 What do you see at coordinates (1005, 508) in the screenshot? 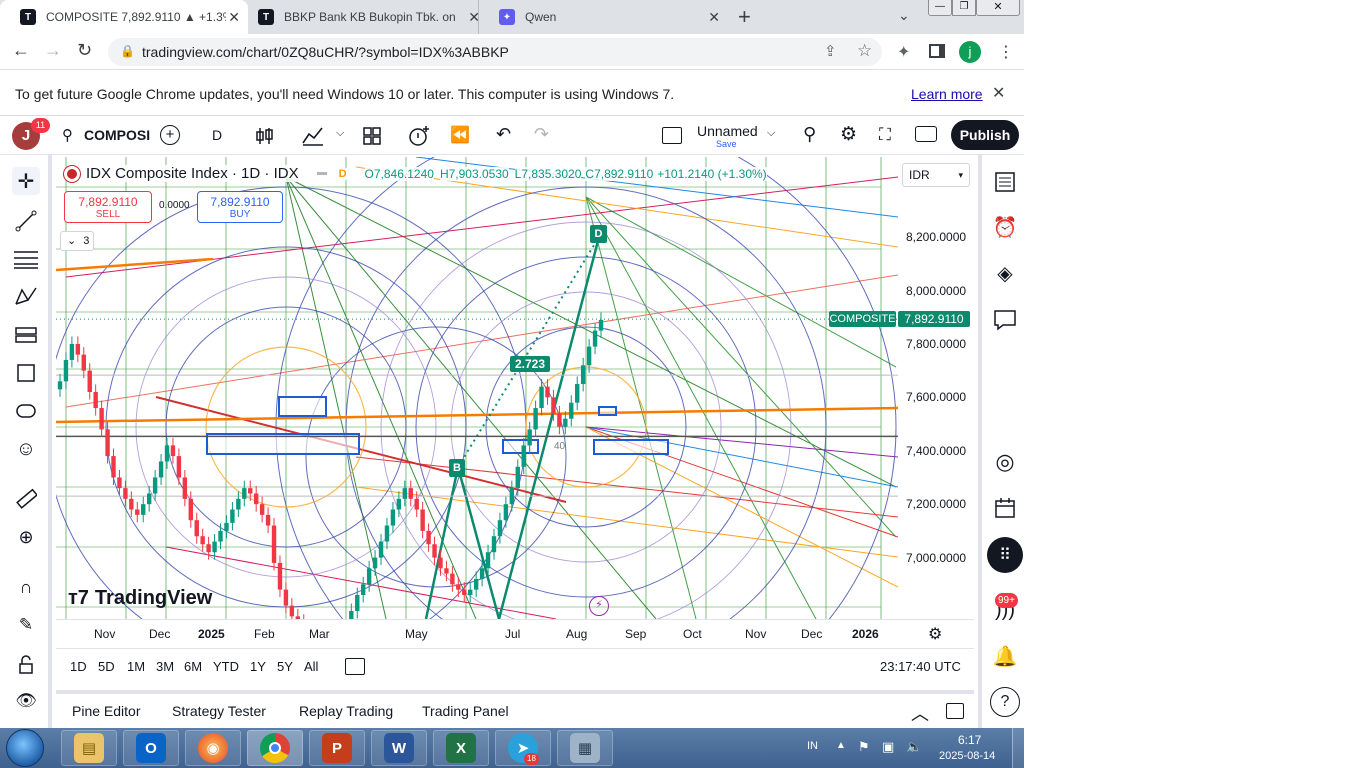
I see `calendar-icon` at bounding box center [1005, 508].